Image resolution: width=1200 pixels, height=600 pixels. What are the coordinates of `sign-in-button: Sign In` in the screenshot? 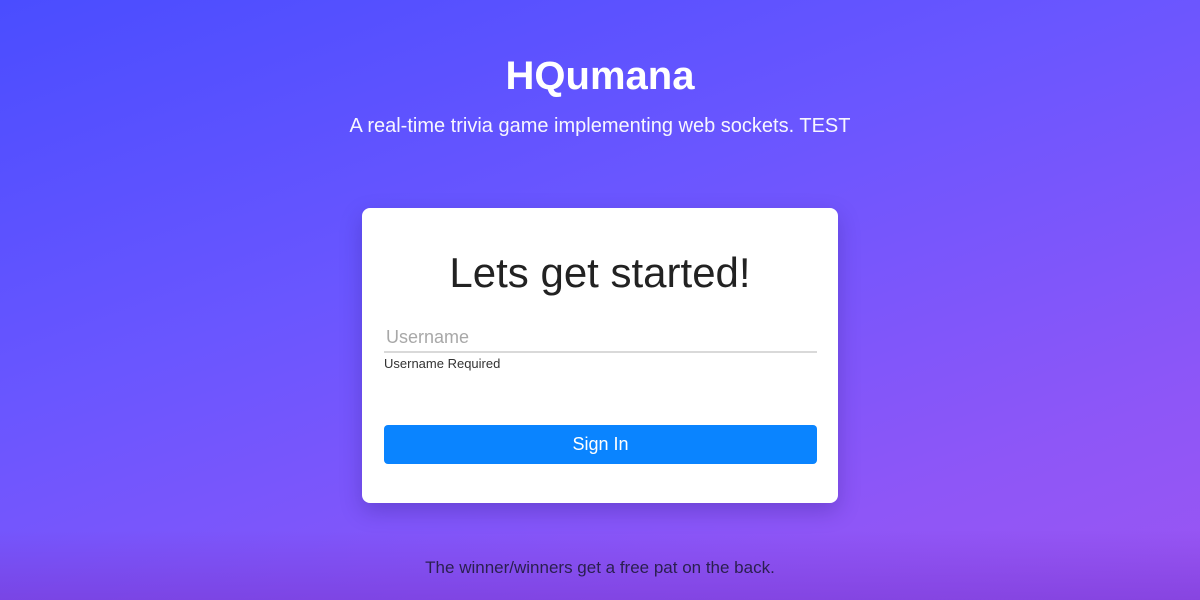 It's located at (600, 444).